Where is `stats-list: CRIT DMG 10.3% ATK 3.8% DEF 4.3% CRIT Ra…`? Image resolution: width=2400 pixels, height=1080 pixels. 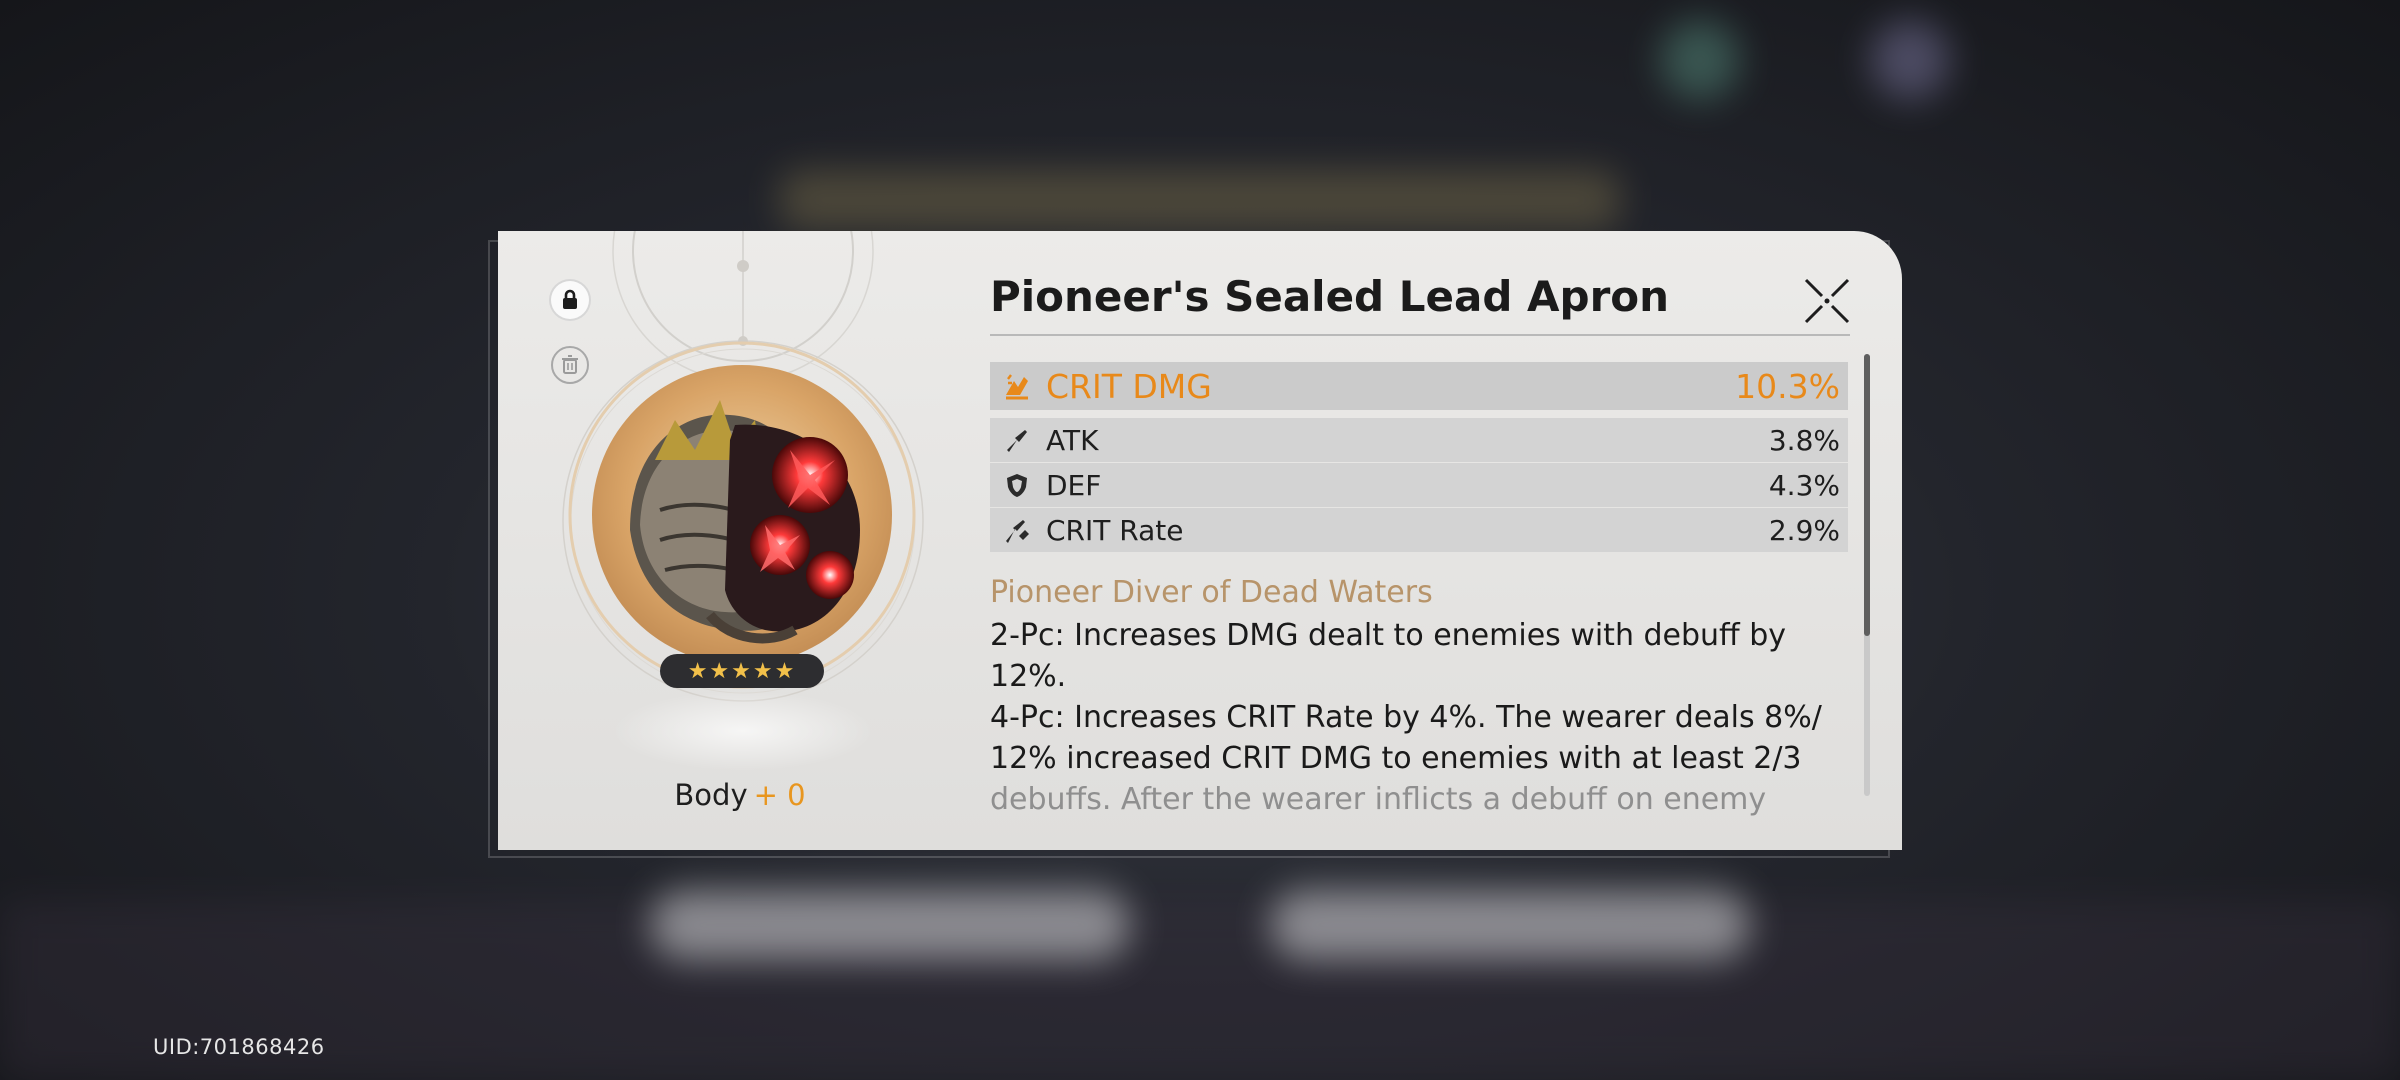 stats-list: CRIT DMG 10.3% ATK 3.8% DEF 4.3% CRIT Ra… is located at coordinates (1419, 457).